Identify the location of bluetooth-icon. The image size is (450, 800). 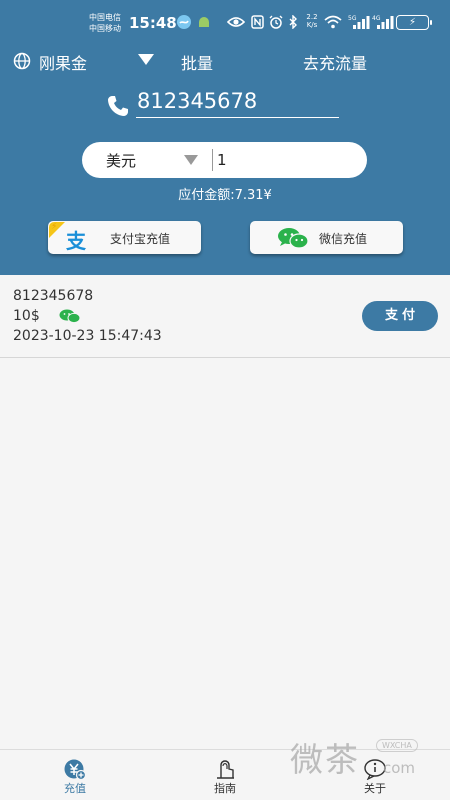
(293, 22).